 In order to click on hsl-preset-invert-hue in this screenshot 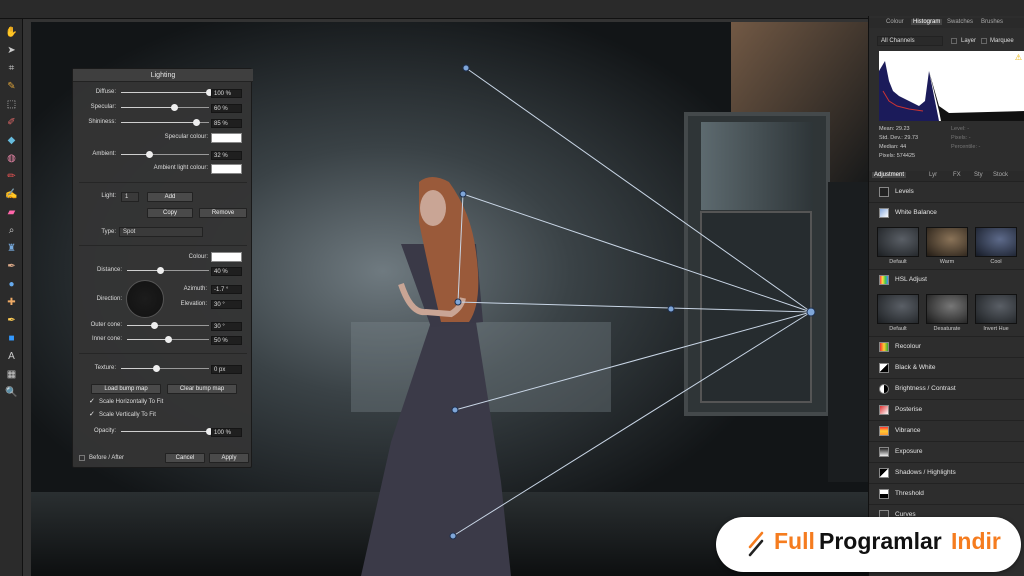, I will do `click(996, 309)`.